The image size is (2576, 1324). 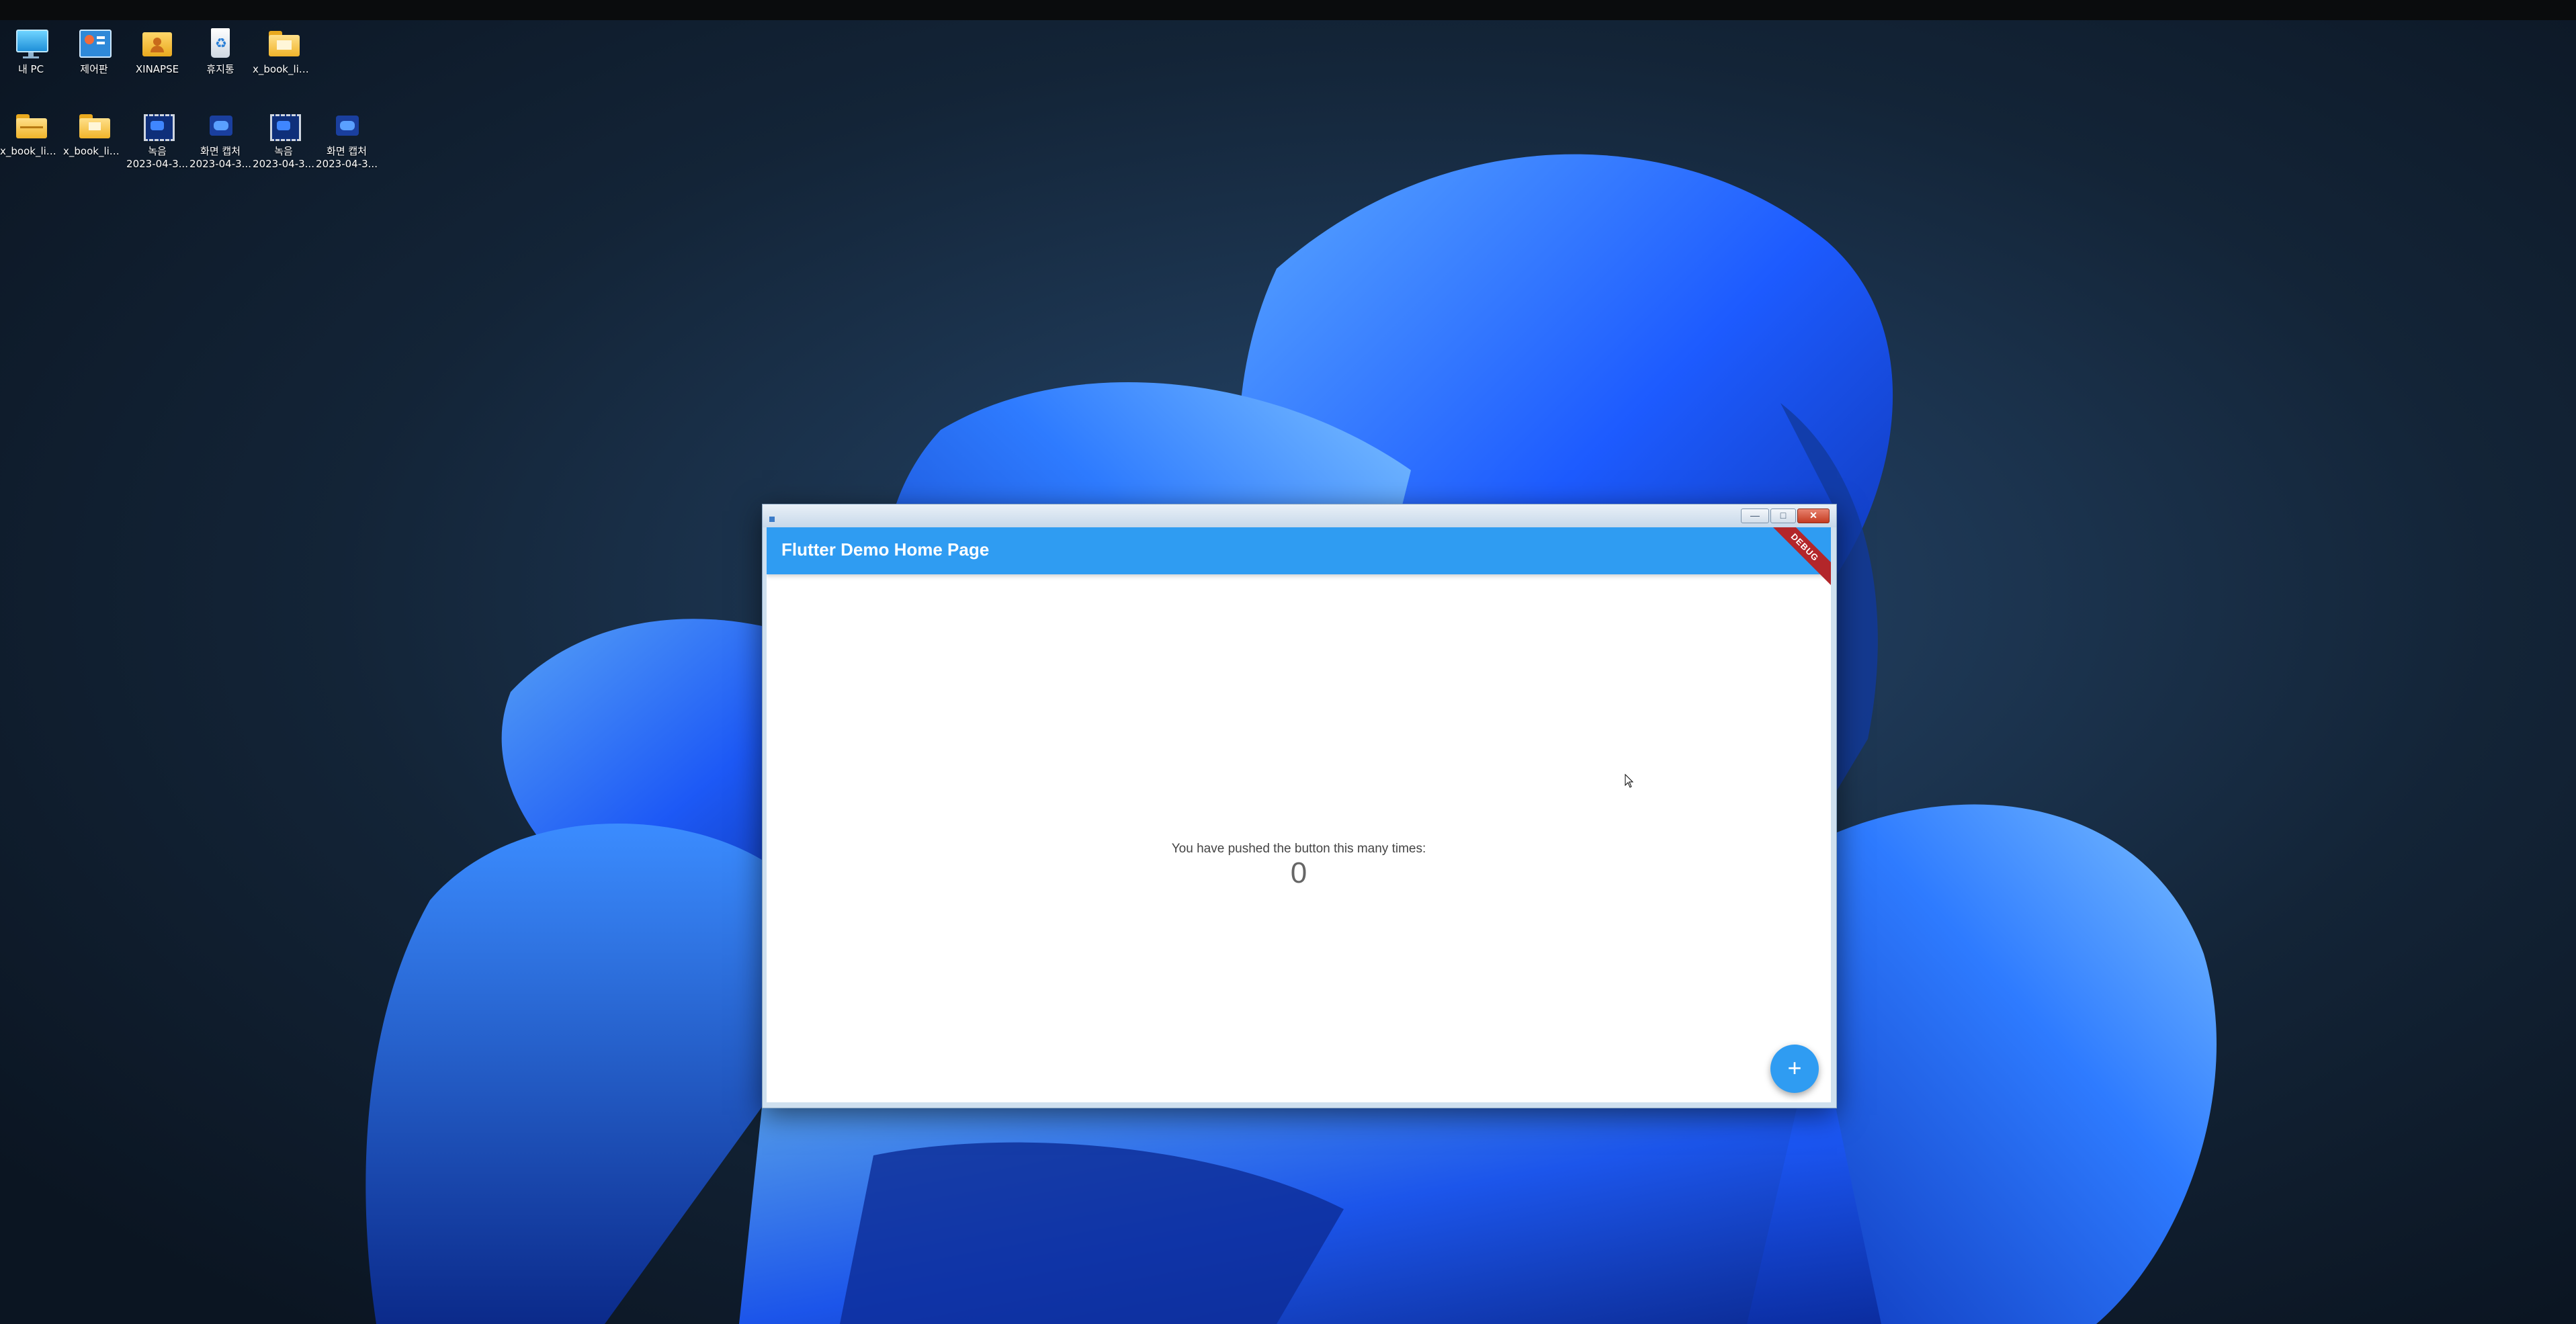 I want to click on control-panel-icon, so click(x=94, y=43).